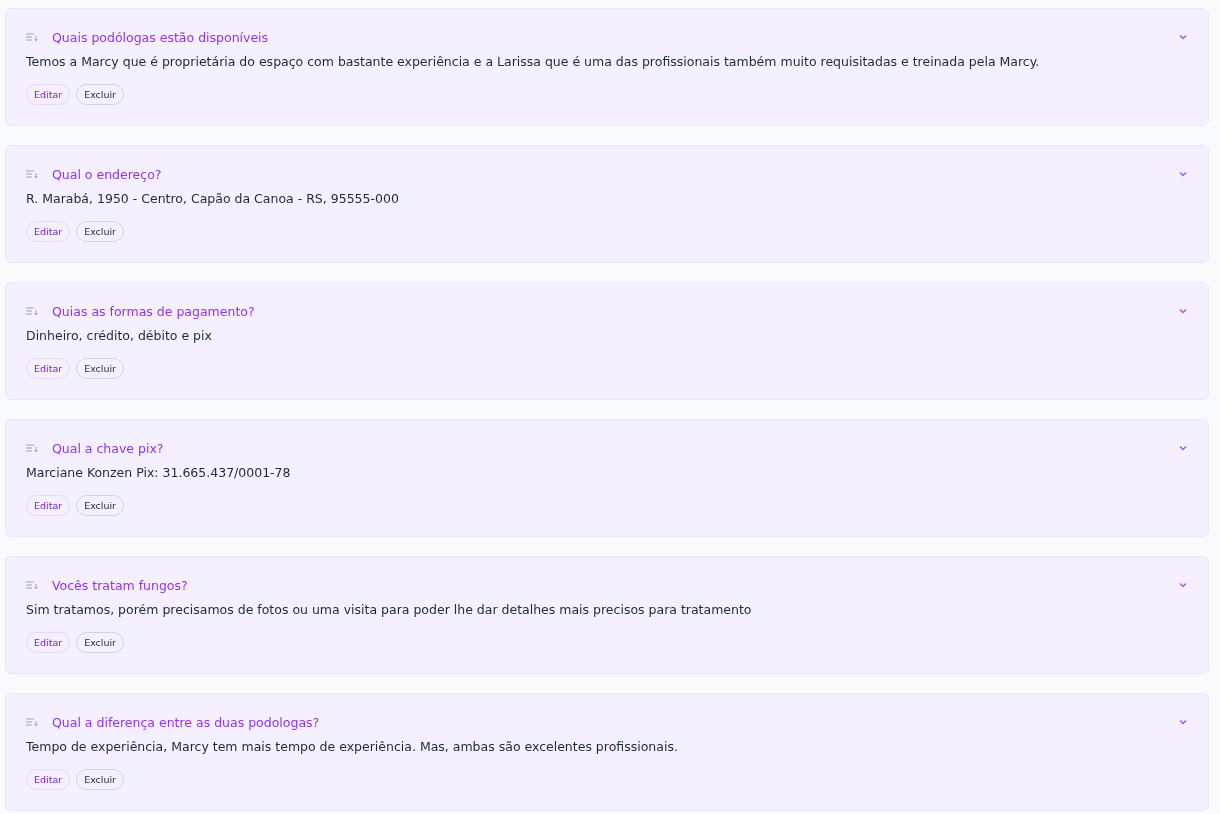  What do you see at coordinates (615, 311) in the screenshot?
I see `faq-question: Quias as formas de pagamento?` at bounding box center [615, 311].